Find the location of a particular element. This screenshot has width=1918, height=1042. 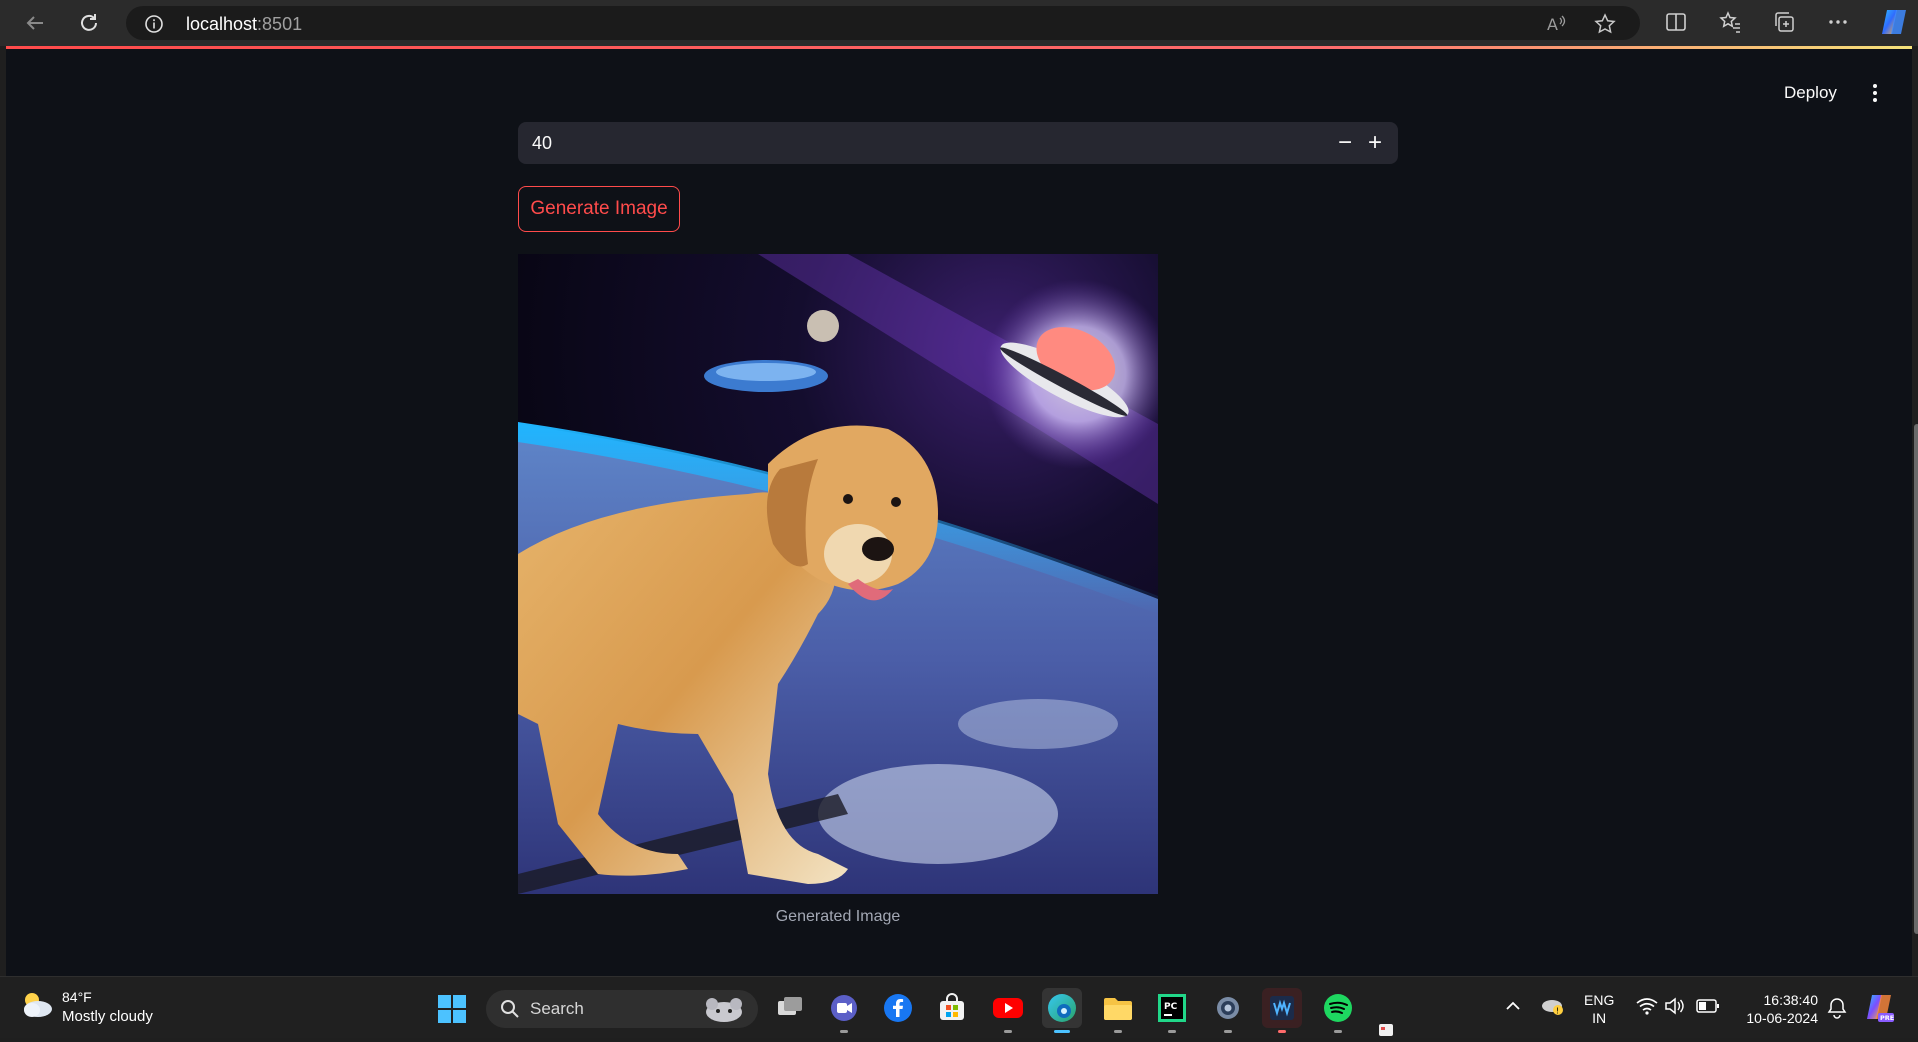

generate-image-button: Generate Image is located at coordinates (599, 209).